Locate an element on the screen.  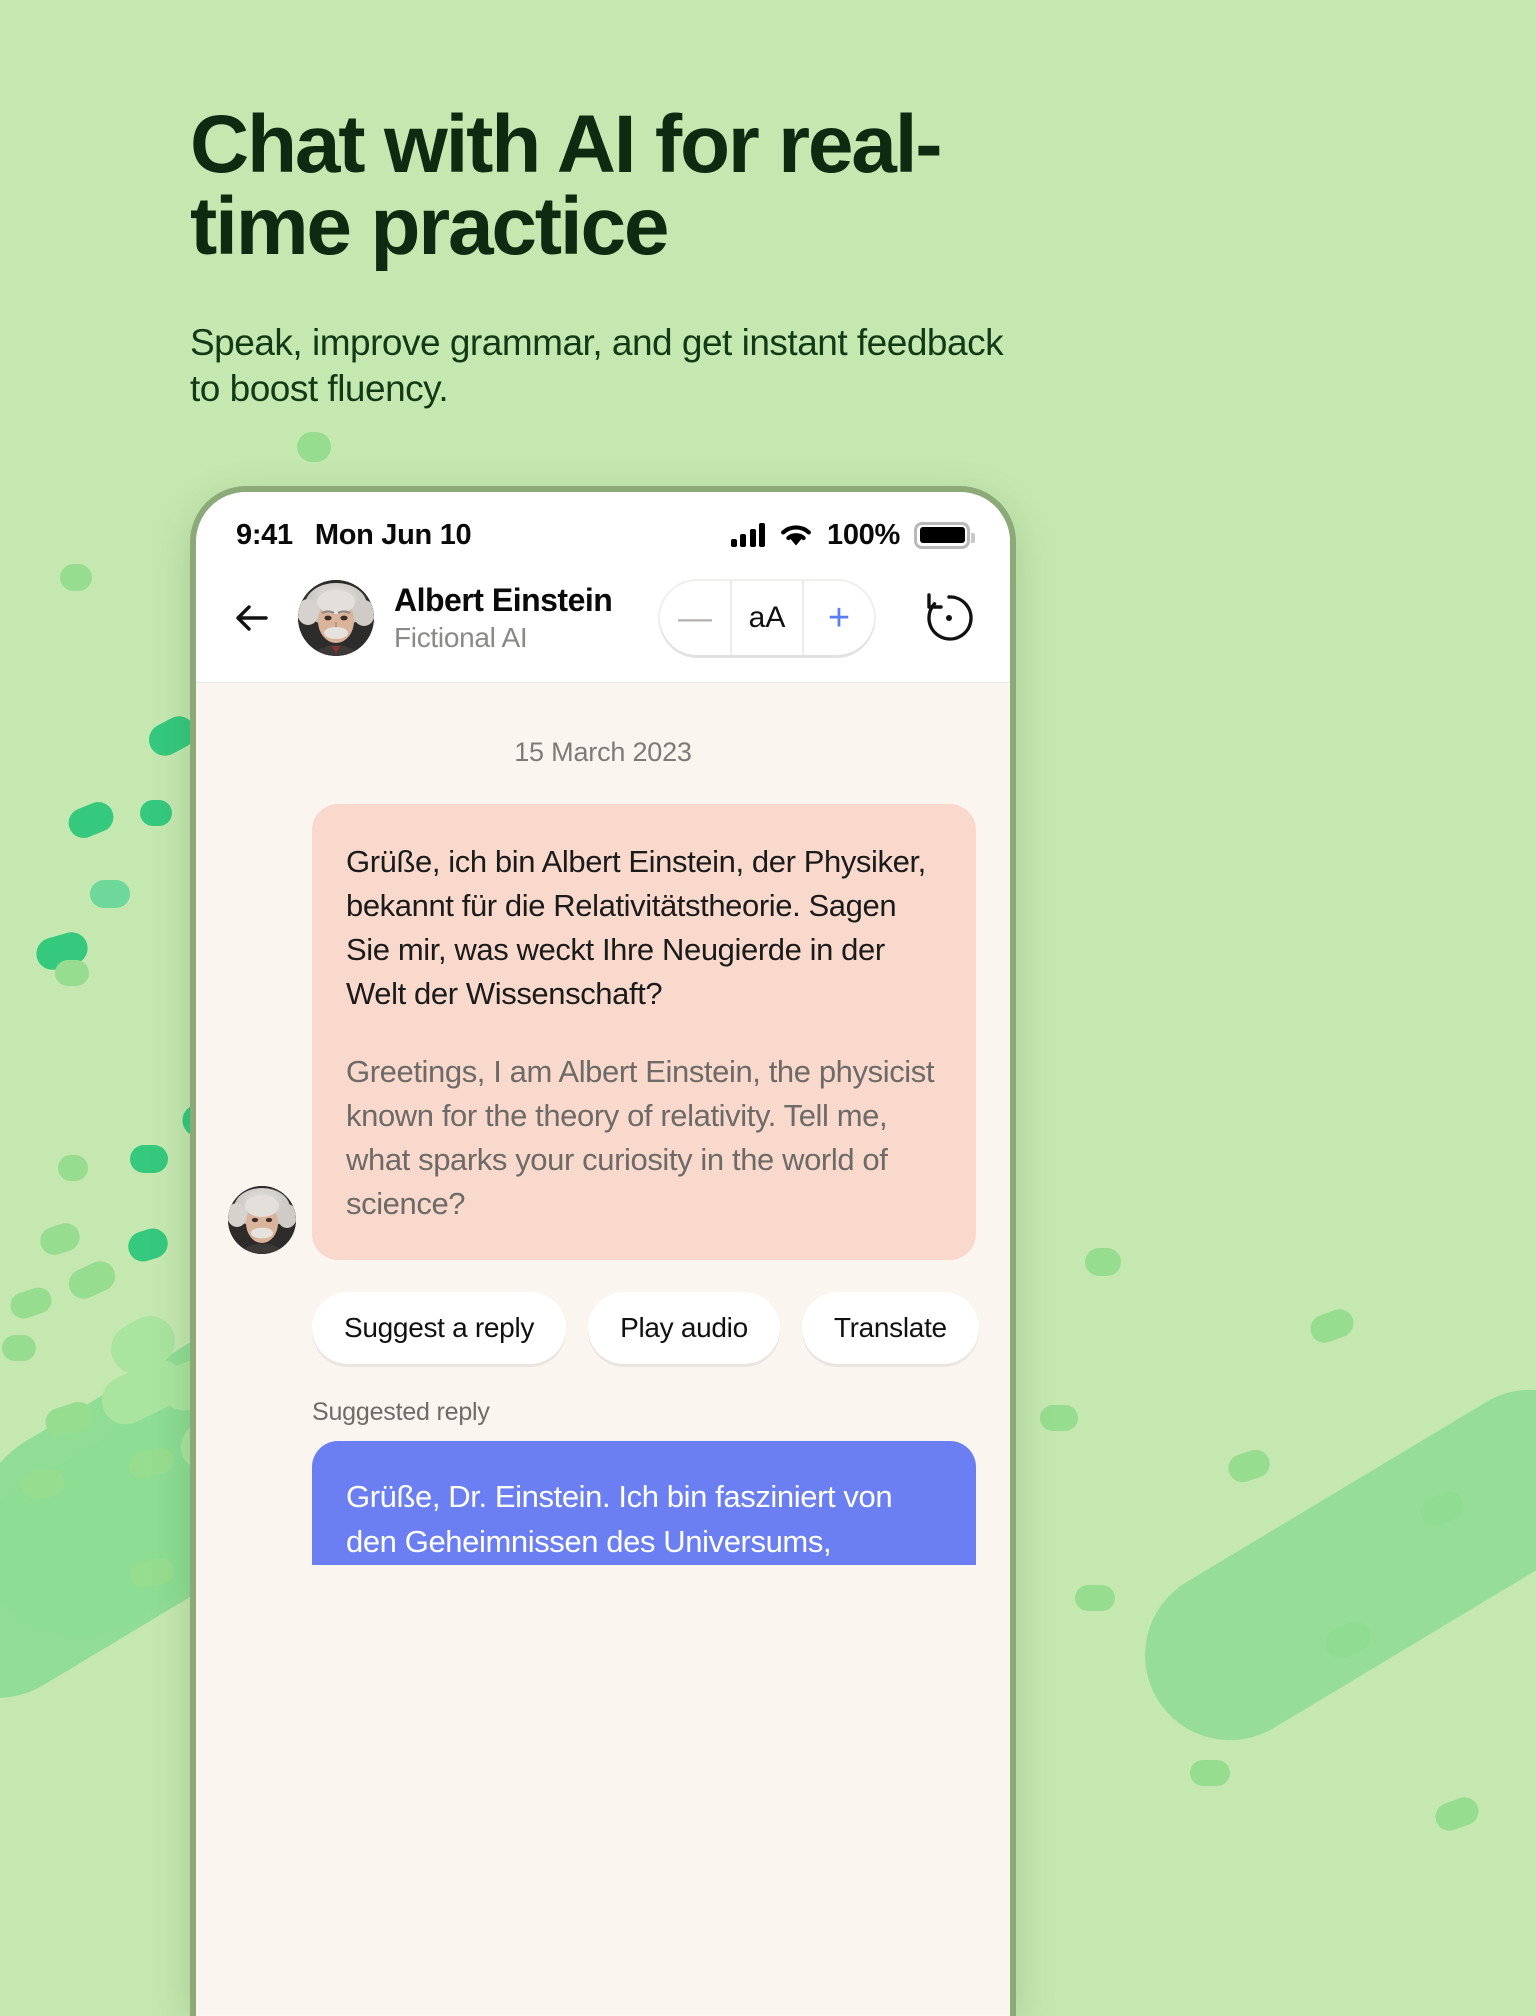
status-time: 9:41 is located at coordinates (264, 534).